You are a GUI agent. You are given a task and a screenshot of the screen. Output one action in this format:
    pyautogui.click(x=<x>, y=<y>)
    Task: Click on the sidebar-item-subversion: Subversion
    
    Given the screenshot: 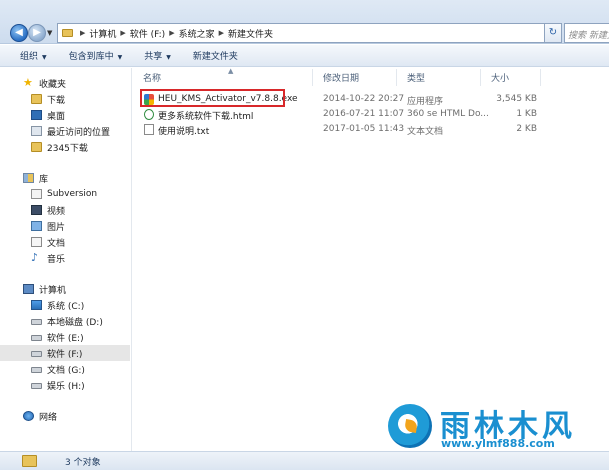 What is the action you would take?
    pyautogui.click(x=64, y=194)
    